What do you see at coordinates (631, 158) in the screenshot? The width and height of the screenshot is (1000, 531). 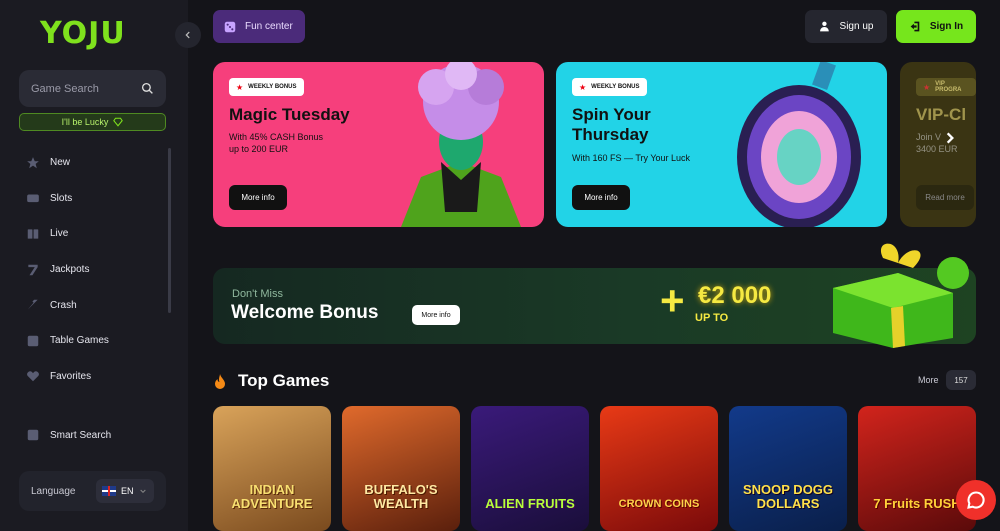 I see `promo-desc: With 160 FS — Try Your Luck` at bounding box center [631, 158].